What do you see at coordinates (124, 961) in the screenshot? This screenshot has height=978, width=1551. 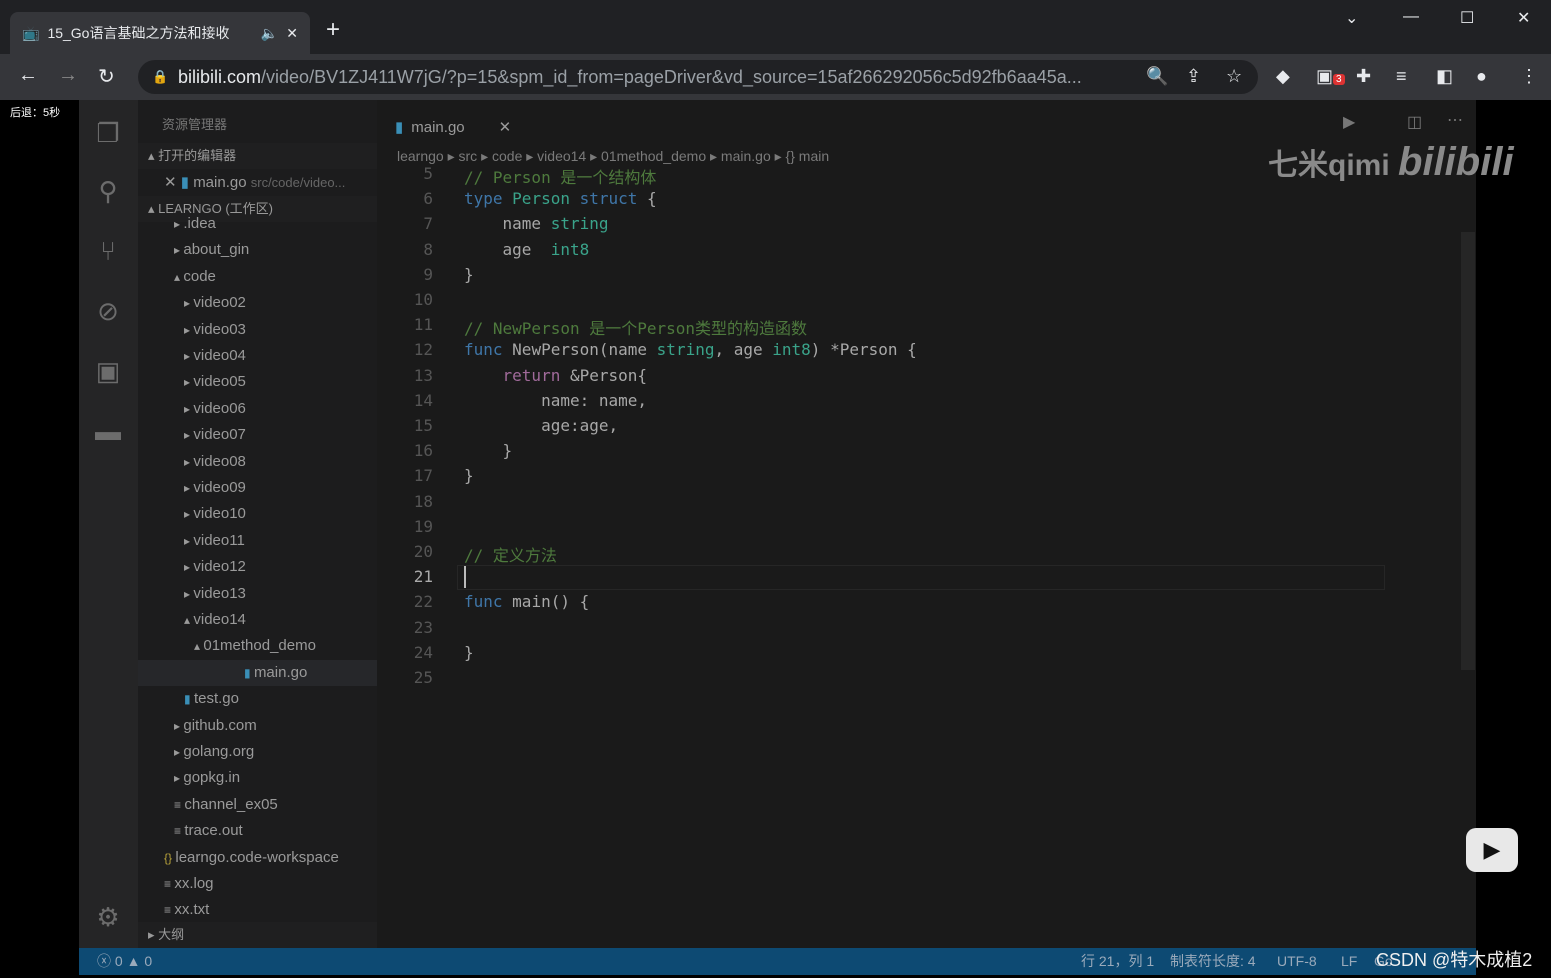 I see `problems-indicator: ⓧ 0 ▲ 0` at bounding box center [124, 961].